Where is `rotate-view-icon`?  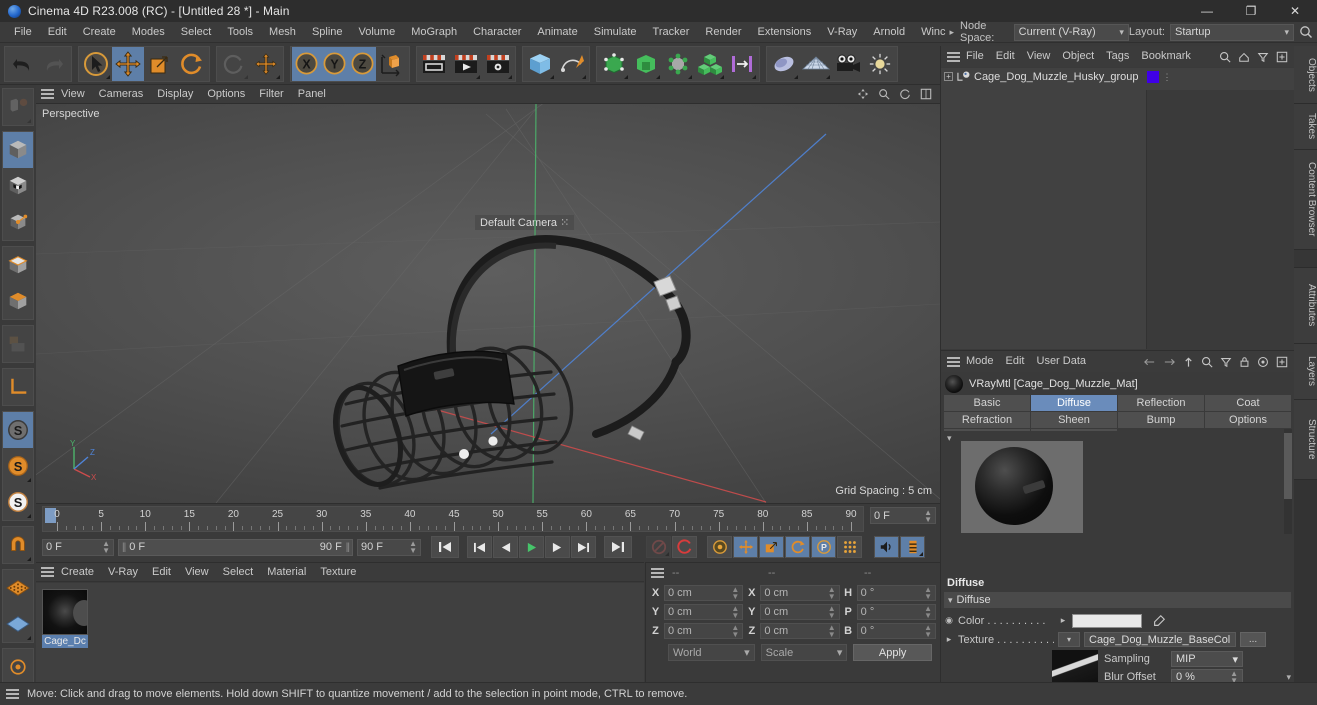
rotate-view-icon is located at coordinates (905, 94).